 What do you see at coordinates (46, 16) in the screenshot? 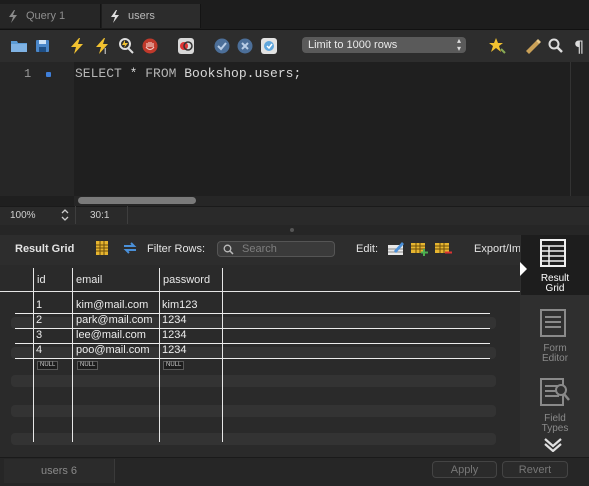
I see `tab-label: Query 1` at bounding box center [46, 16].